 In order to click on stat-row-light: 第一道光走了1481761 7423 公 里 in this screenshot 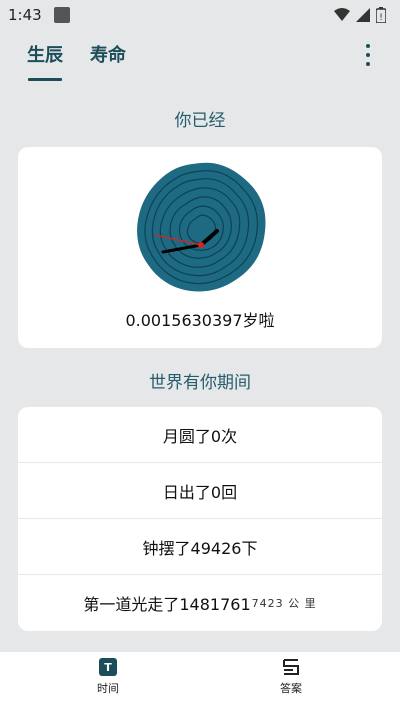, I will do `click(200, 603)`.